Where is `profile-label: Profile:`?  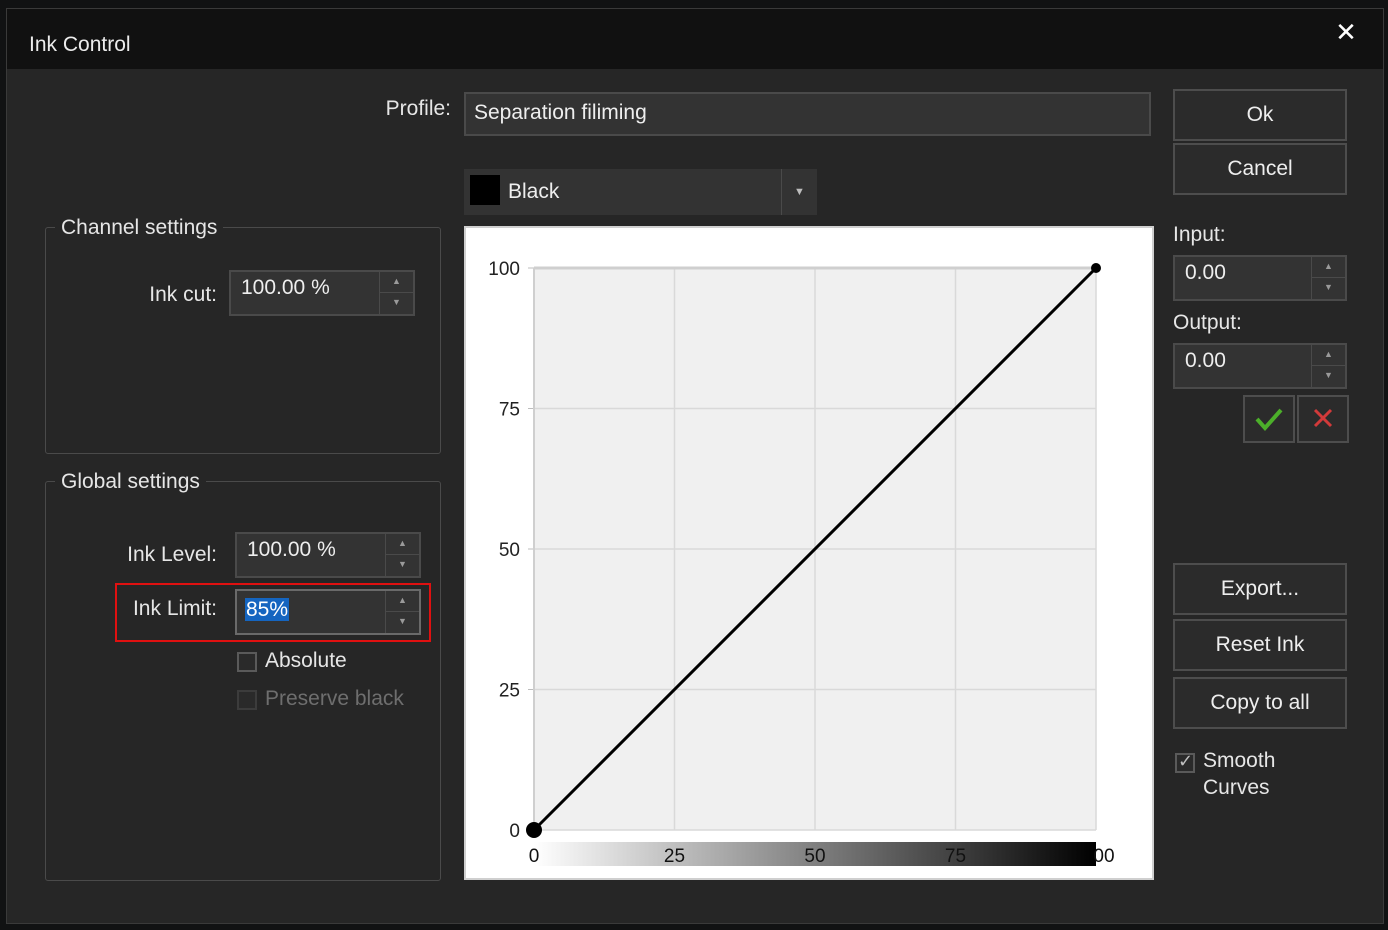
profile-label: Profile: is located at coordinates (418, 108).